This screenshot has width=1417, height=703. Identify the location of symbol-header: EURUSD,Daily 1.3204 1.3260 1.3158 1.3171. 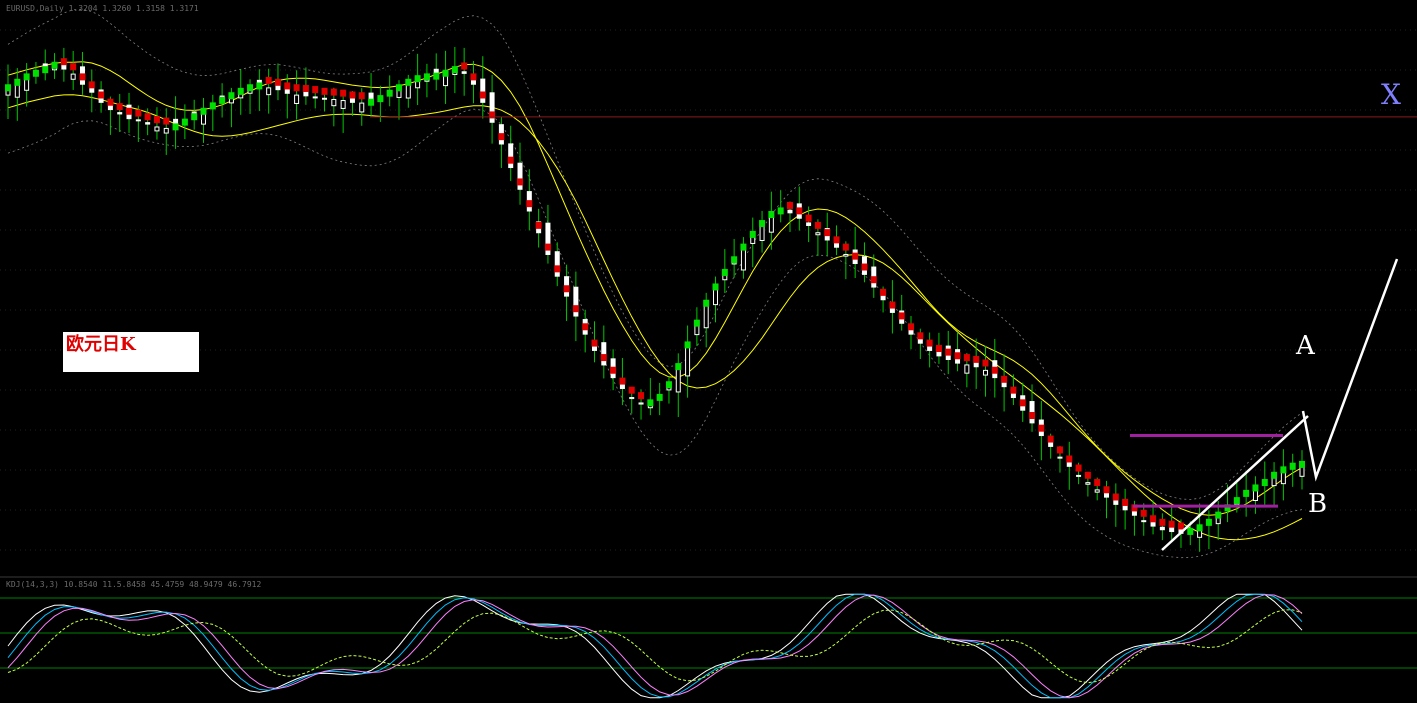
(102, 8).